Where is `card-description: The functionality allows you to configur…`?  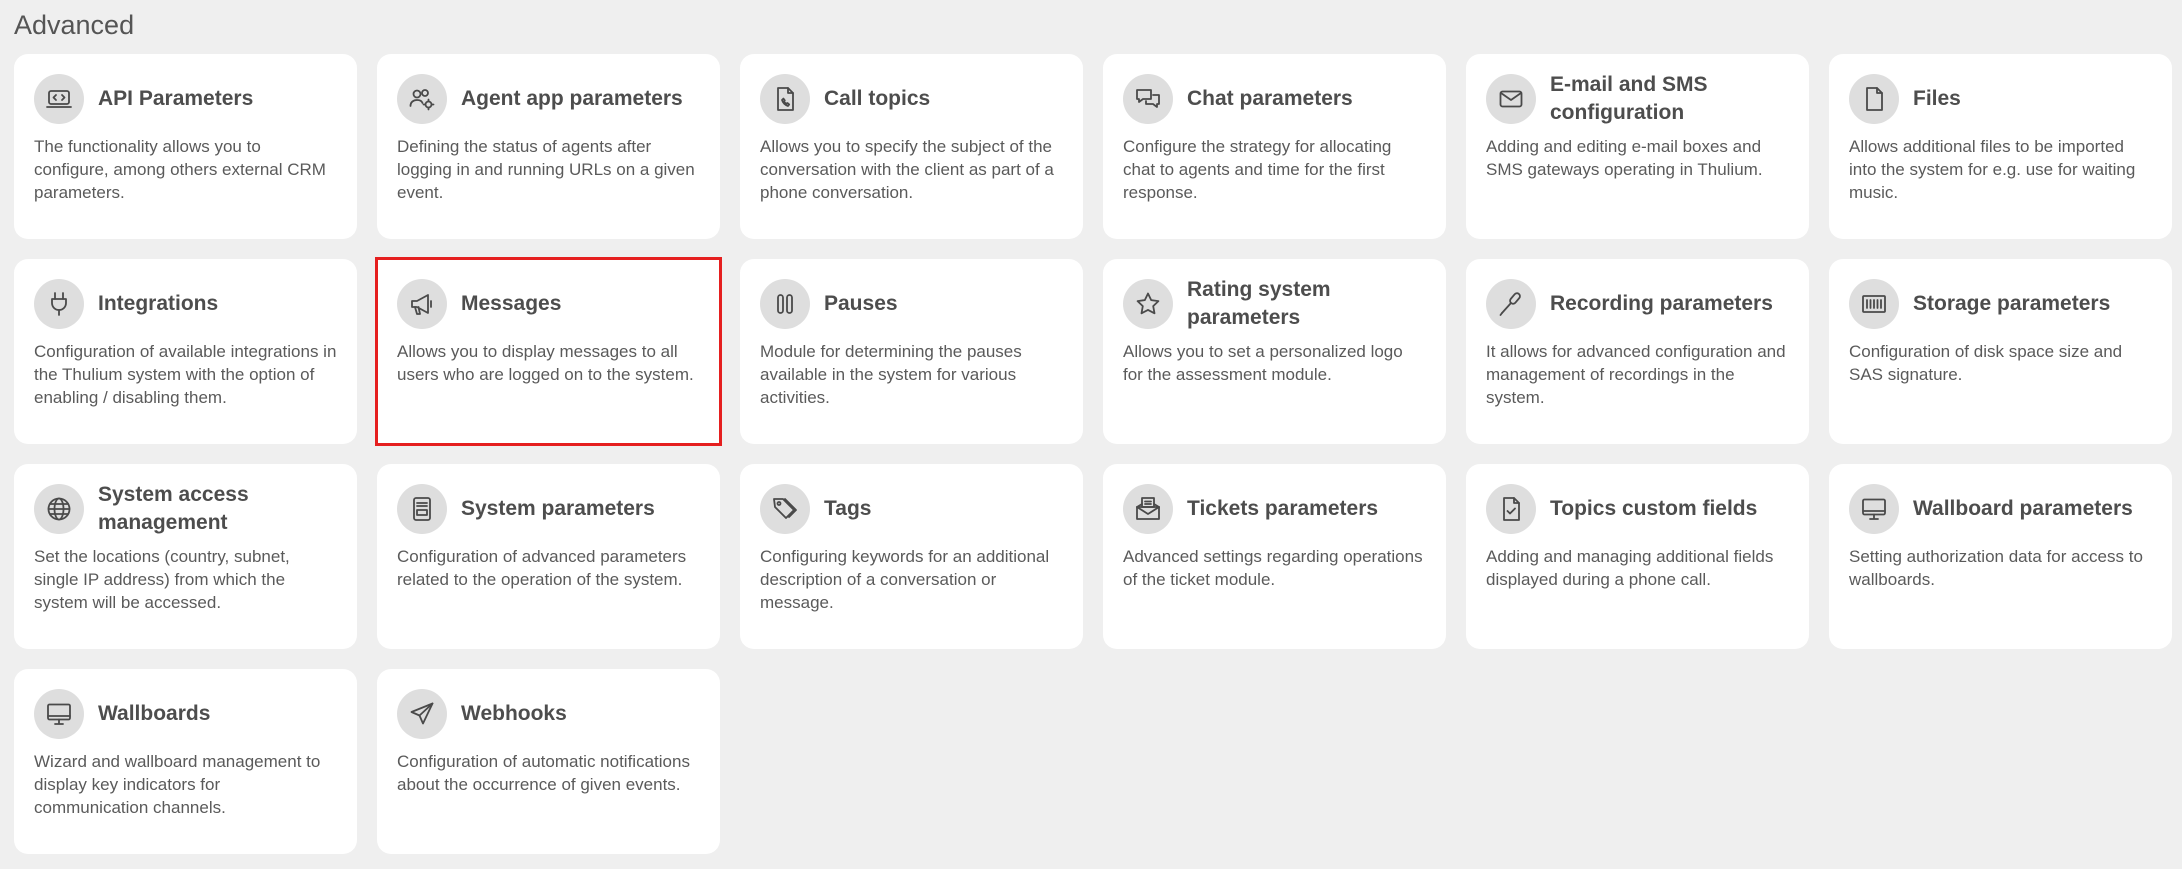
card-description: The functionality allows you to configur… is located at coordinates (180, 169).